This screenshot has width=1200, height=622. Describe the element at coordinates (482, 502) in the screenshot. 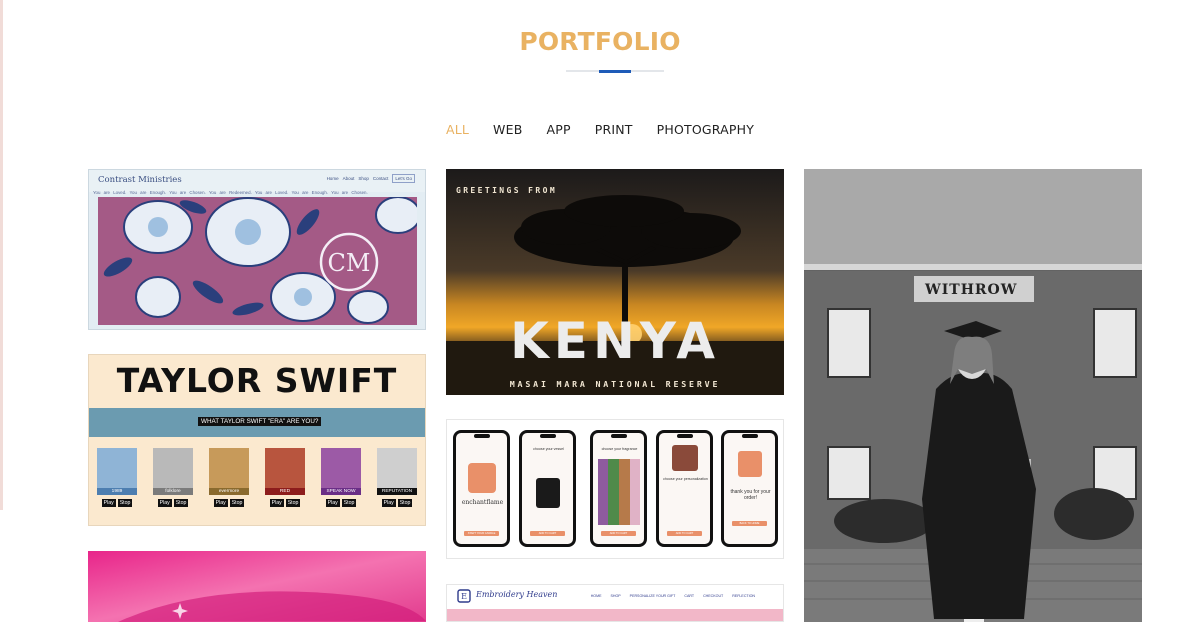

I see `screen-text: enchantflame` at that location.